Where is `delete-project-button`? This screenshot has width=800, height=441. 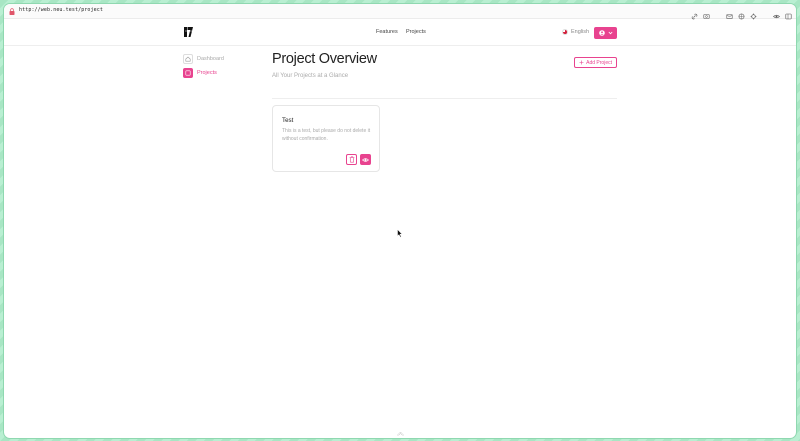
delete-project-button is located at coordinates (351, 159).